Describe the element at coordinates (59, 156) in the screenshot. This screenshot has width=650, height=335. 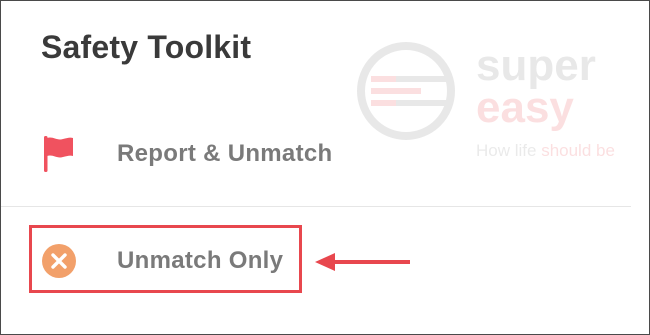
I see `flag-icon` at that location.